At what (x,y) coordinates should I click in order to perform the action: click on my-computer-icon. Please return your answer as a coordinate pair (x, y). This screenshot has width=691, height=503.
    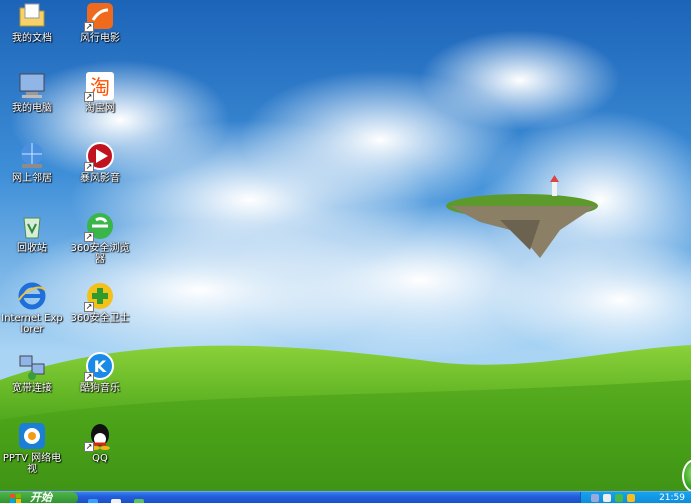
    Looking at the image, I should click on (32, 86).